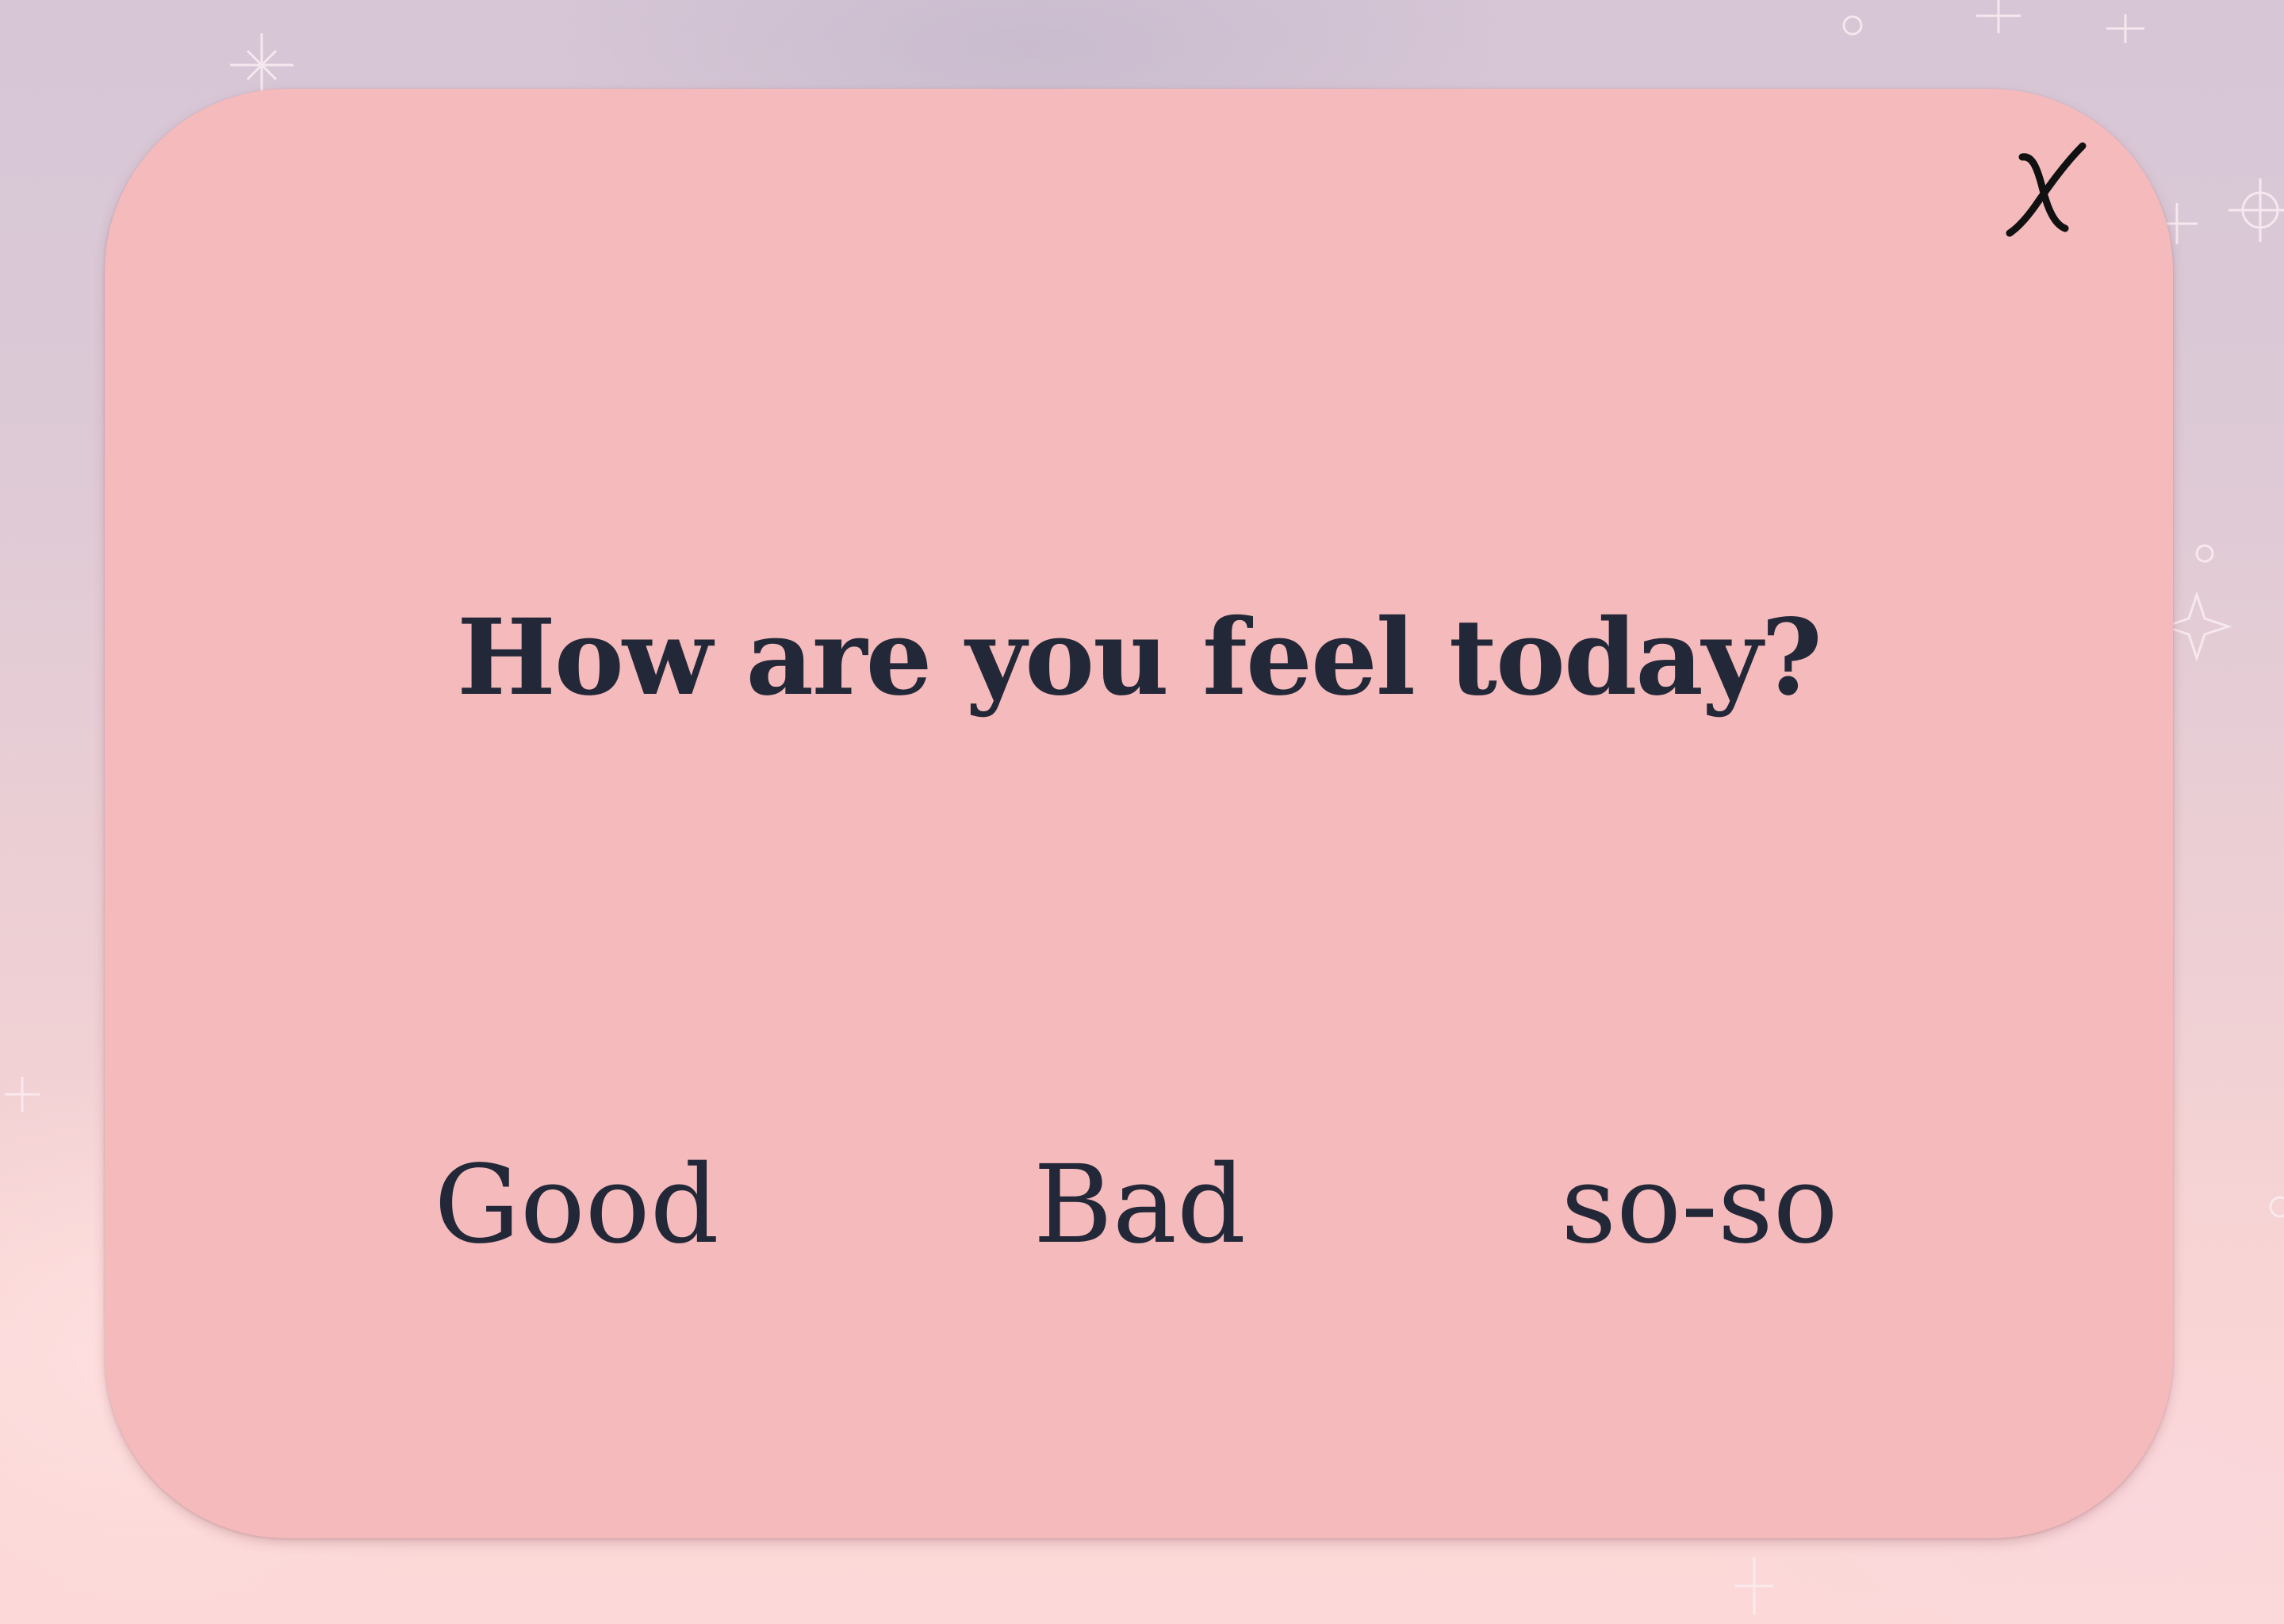 The height and width of the screenshot is (1624, 2284). I want to click on mood-options: Good Bad so-so, so click(1139, 1214).